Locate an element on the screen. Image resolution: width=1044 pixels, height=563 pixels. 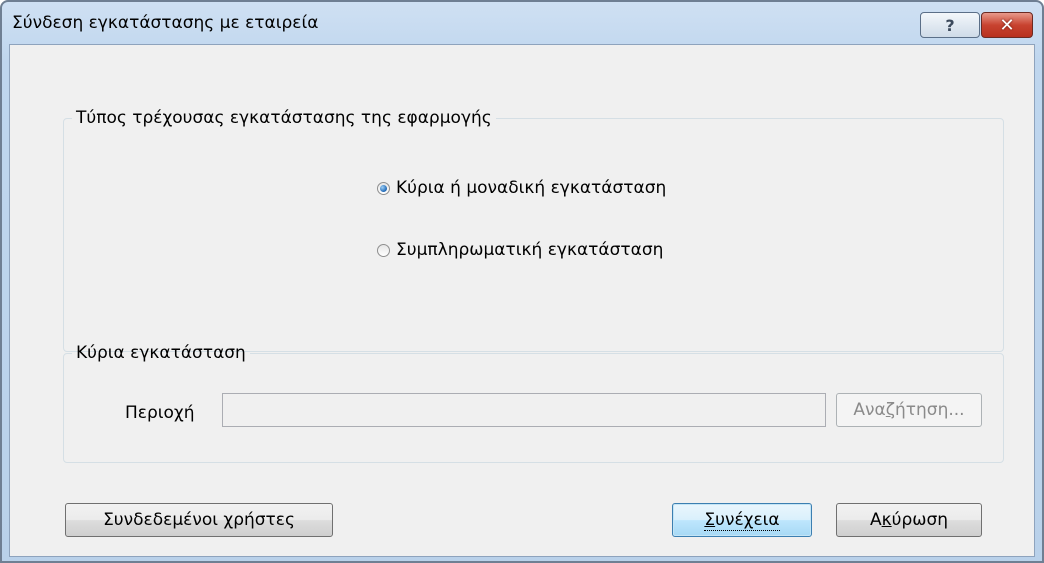
cancel-button: Ακύρωση is located at coordinates (909, 520).